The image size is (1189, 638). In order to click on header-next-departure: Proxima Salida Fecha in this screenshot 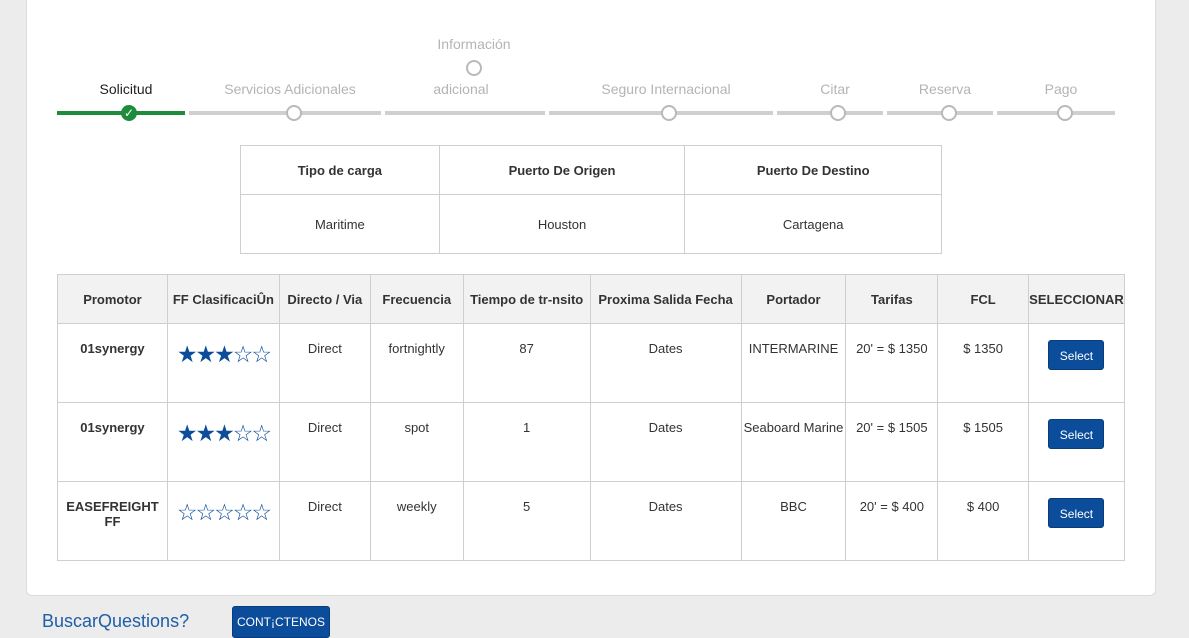, I will do `click(665, 299)`.